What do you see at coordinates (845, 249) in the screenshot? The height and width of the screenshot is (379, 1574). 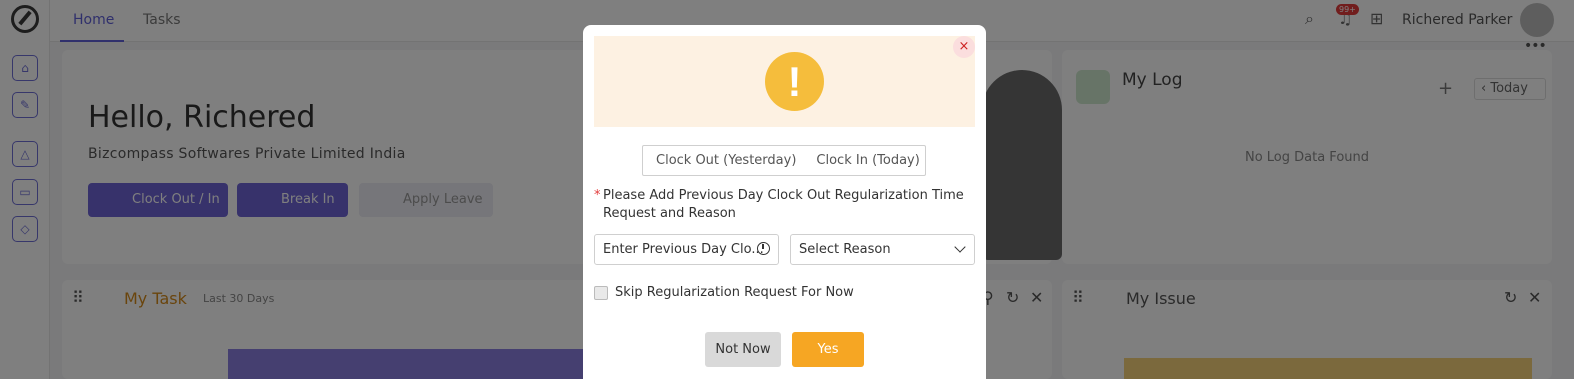 I see `reason-select-value: Select Reason` at bounding box center [845, 249].